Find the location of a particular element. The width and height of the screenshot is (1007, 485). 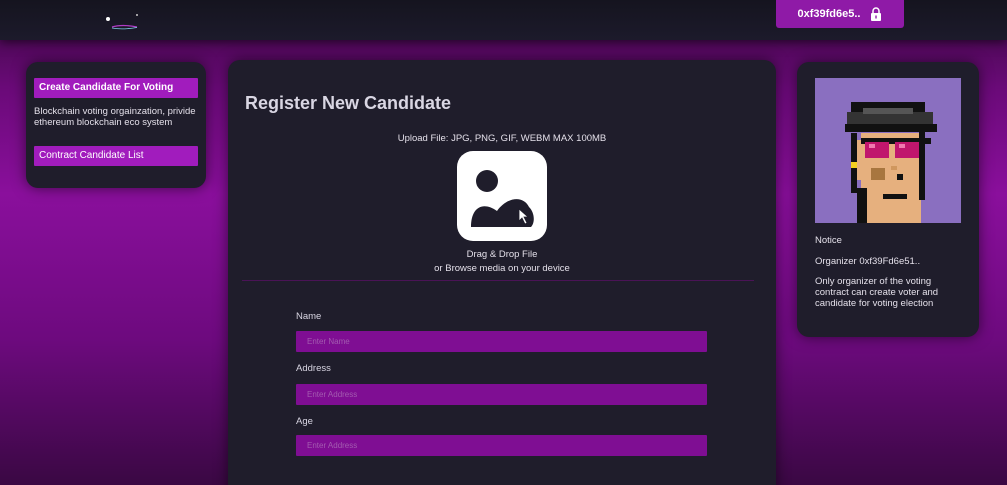

age-input is located at coordinates (501, 445).